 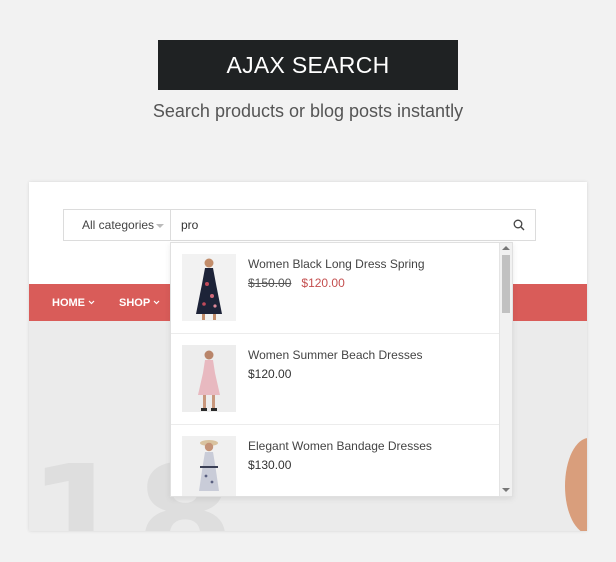 I want to click on scrollbar-thumb, so click(x=506, y=284).